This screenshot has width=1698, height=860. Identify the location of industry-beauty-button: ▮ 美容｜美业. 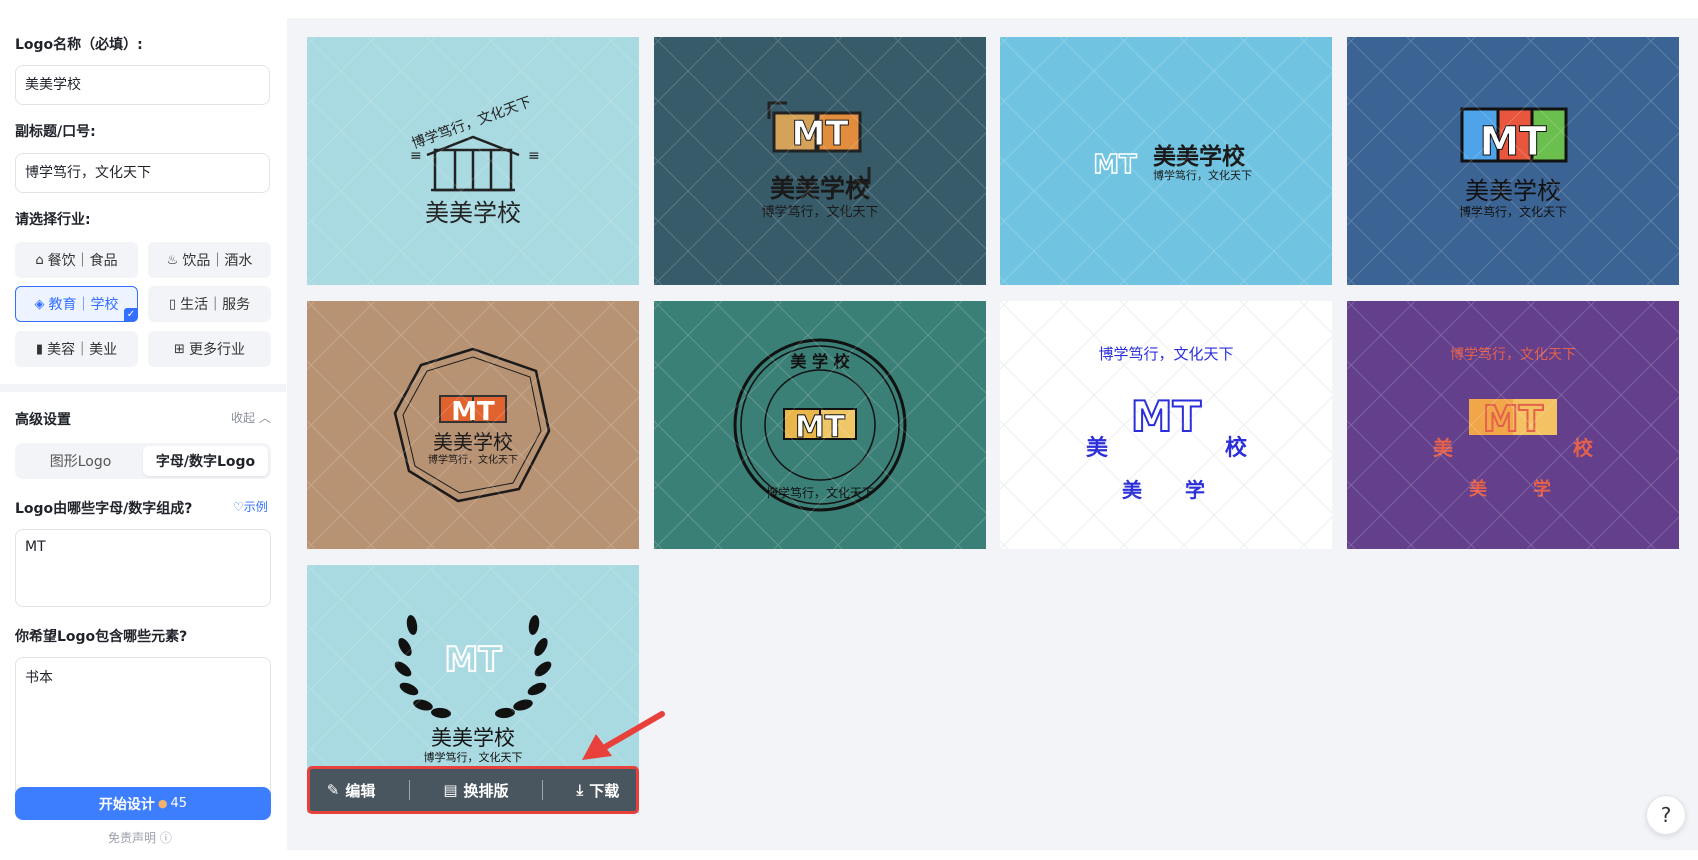
(76, 349).